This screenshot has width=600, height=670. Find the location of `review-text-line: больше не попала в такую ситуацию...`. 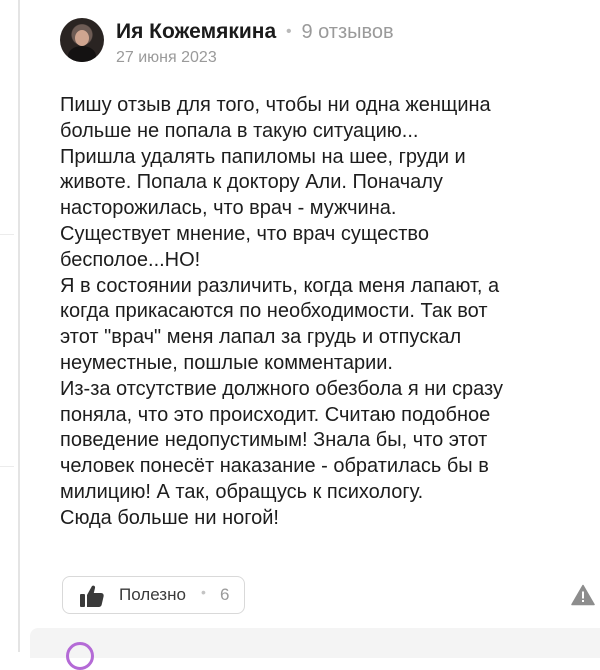

review-text-line: больше не попала в такую ситуацию... is located at coordinates (239, 130).